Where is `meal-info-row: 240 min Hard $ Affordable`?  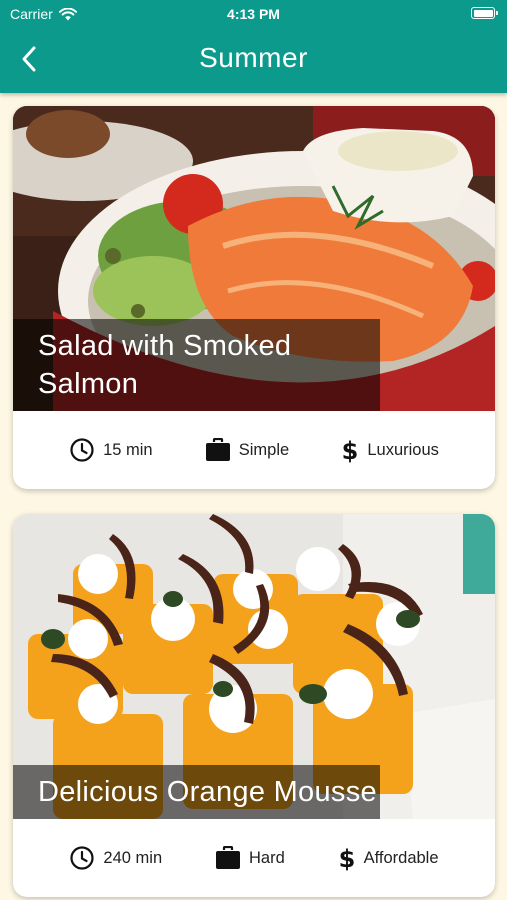
meal-info-row: 240 min Hard $ Affordable is located at coordinates (254, 858).